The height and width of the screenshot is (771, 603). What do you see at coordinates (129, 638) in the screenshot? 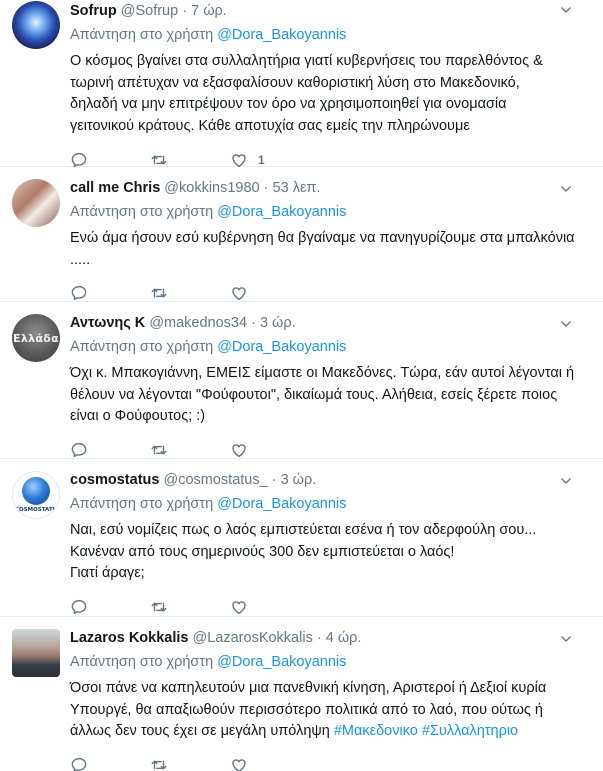
I see `display-name: Lazaros Kokkalis` at bounding box center [129, 638].